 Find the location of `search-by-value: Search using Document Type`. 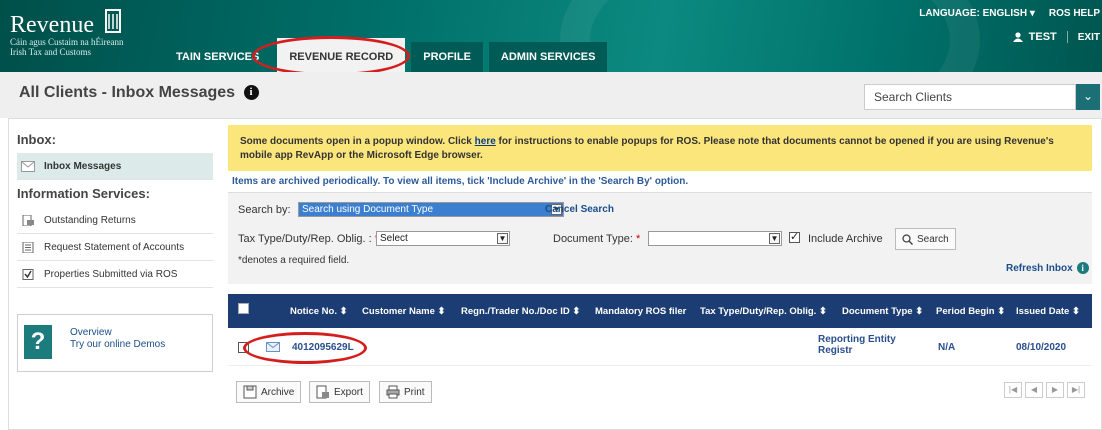

search-by-value: Search using Document Type is located at coordinates (368, 209).